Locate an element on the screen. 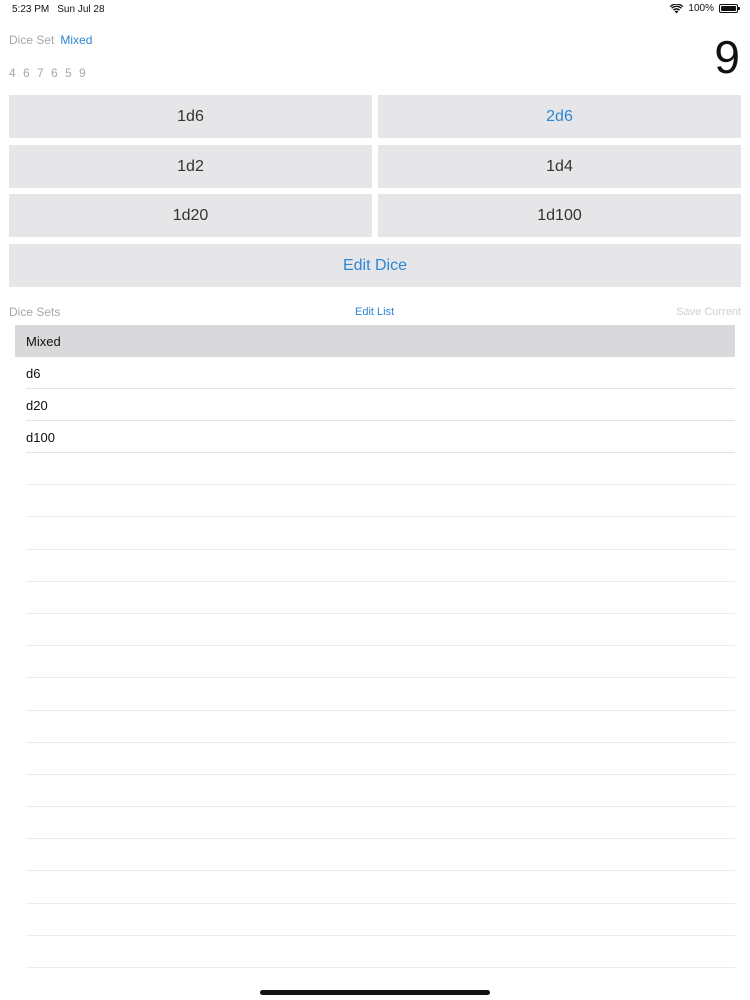 The image size is (750, 1000). roll-history: 4 6 7 6 5 9 is located at coordinates (48, 73).